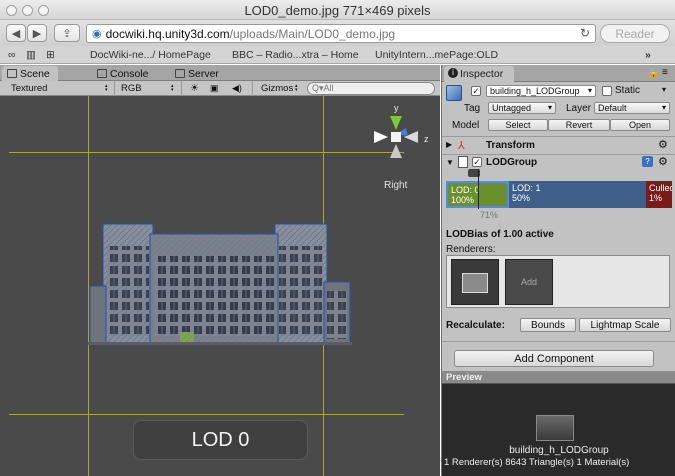 Image resolution: width=675 pixels, height=476 pixels. I want to click on transform-label: Transform, so click(510, 145).